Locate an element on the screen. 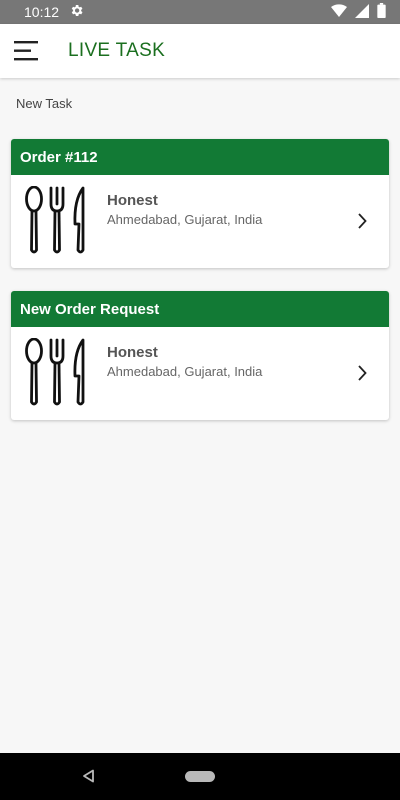 The height and width of the screenshot is (800, 400). status-right is located at coordinates (358, 12).